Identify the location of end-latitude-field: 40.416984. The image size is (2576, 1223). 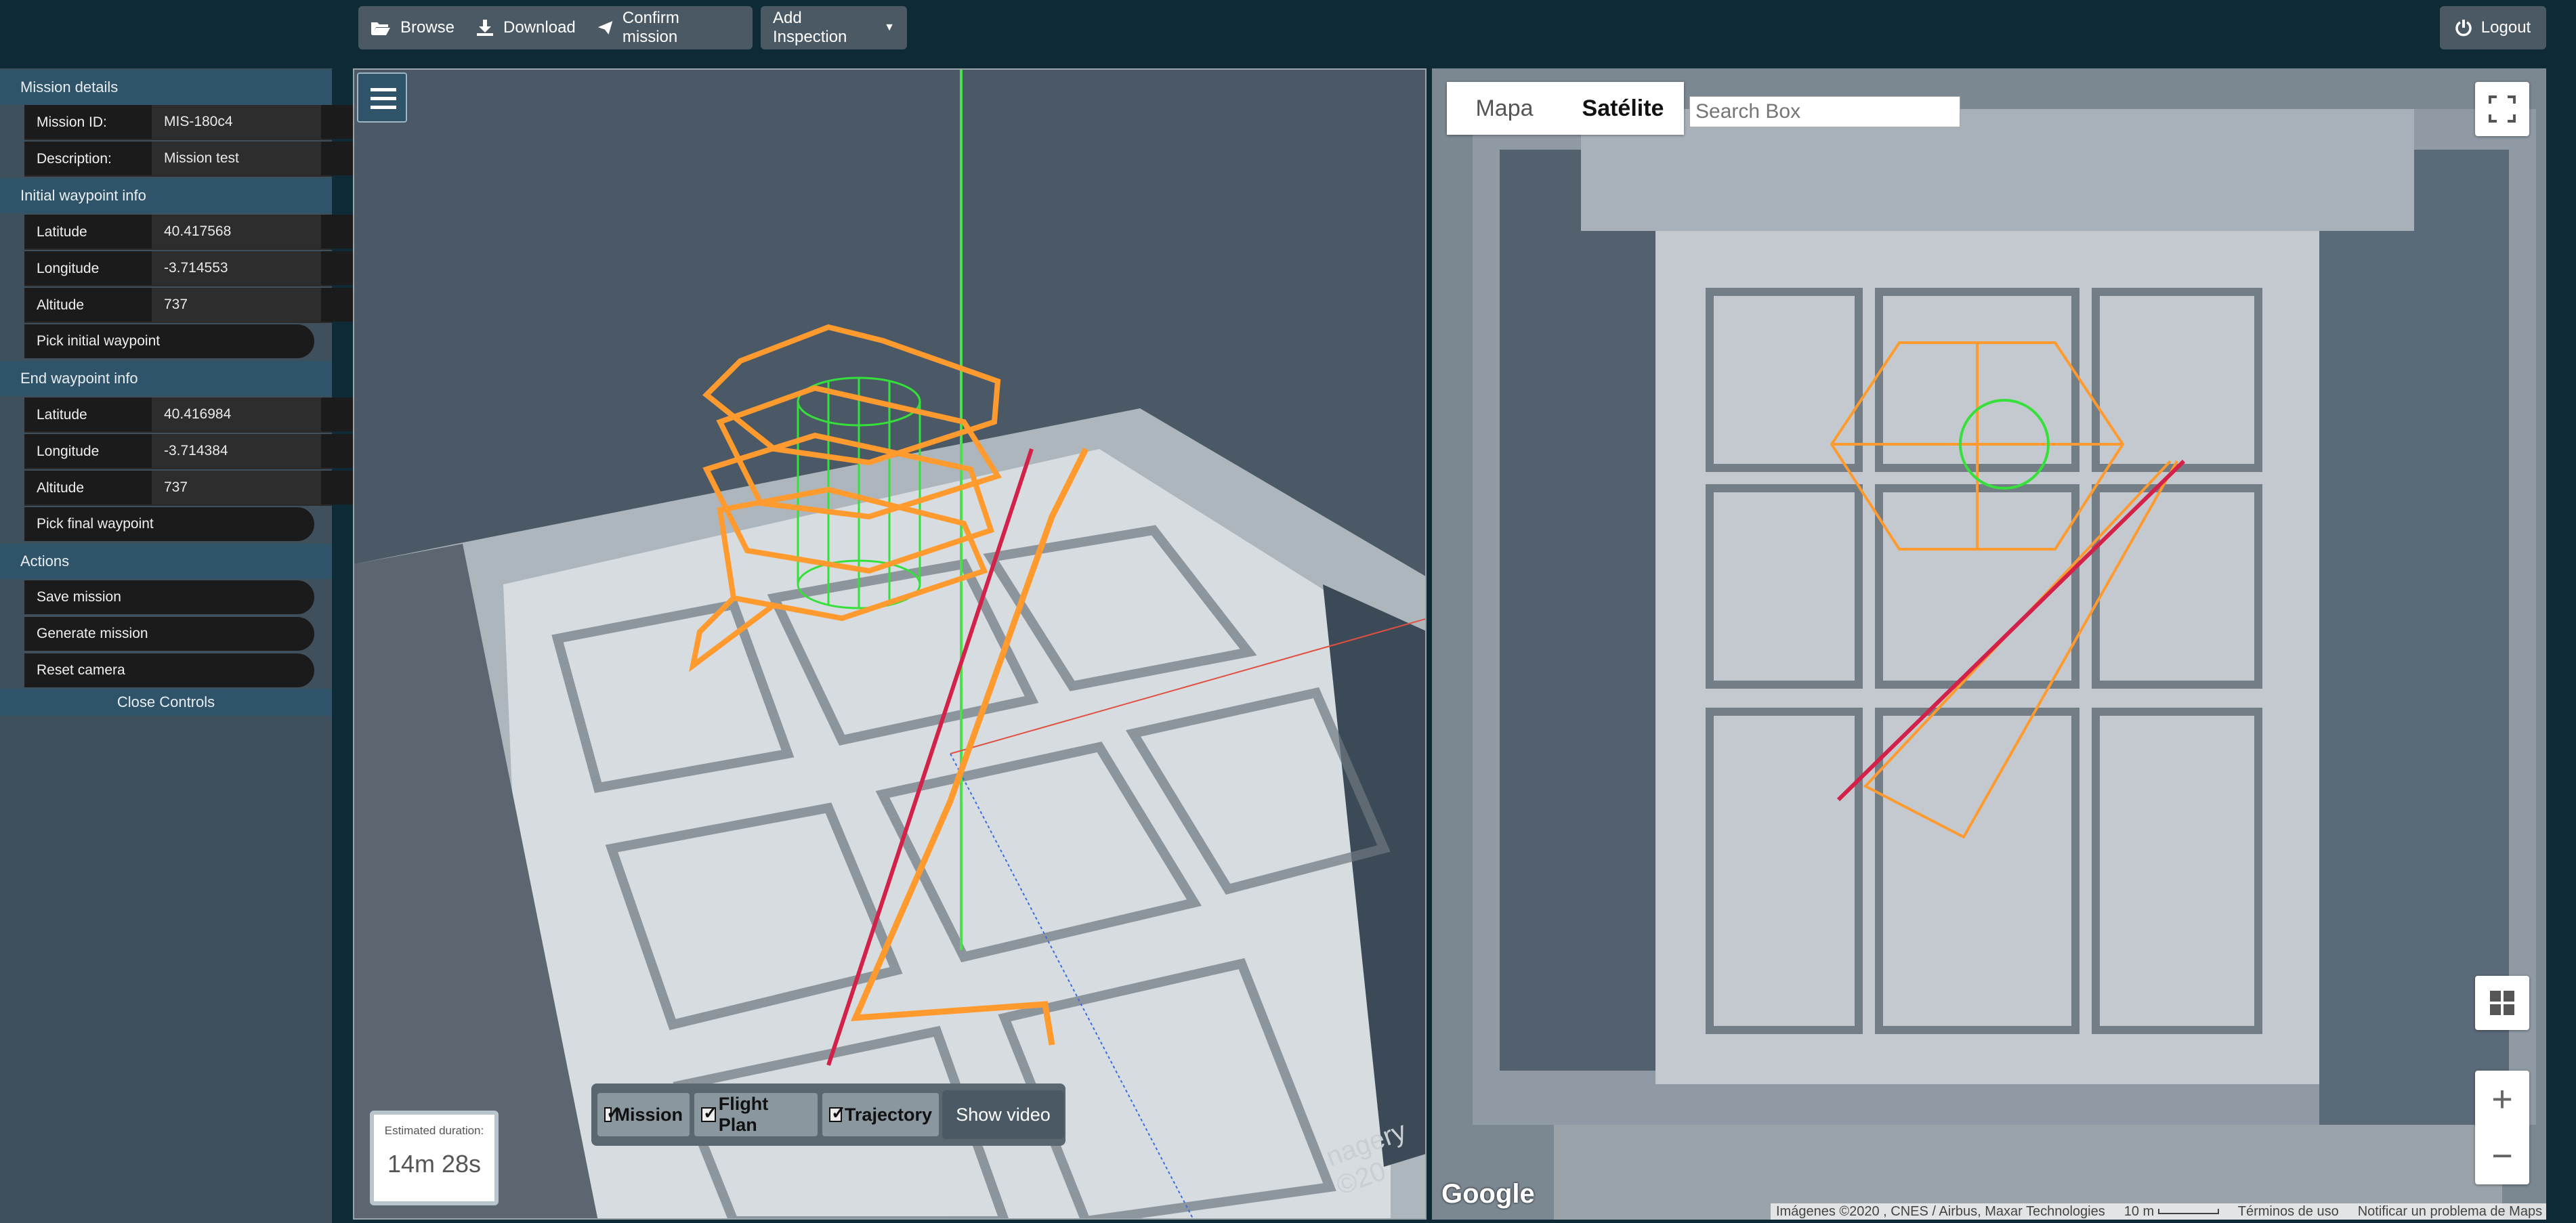
(254, 415).